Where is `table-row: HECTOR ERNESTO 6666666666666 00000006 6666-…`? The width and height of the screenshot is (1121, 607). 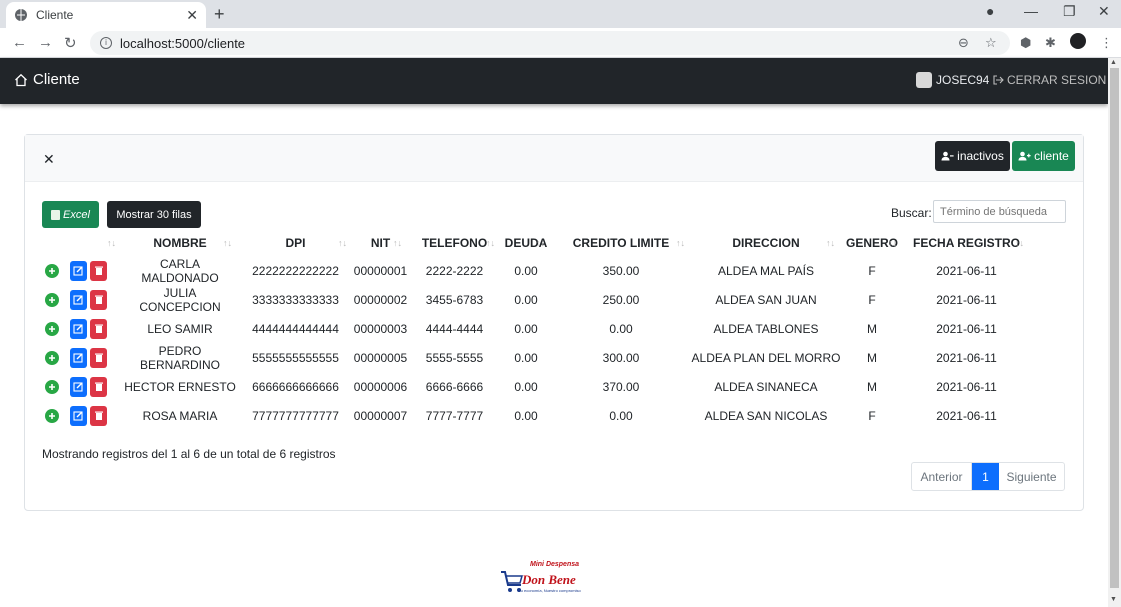
table-row: HECTOR ERNESTO 6666666666666 00000006 6666-… is located at coordinates (536, 386).